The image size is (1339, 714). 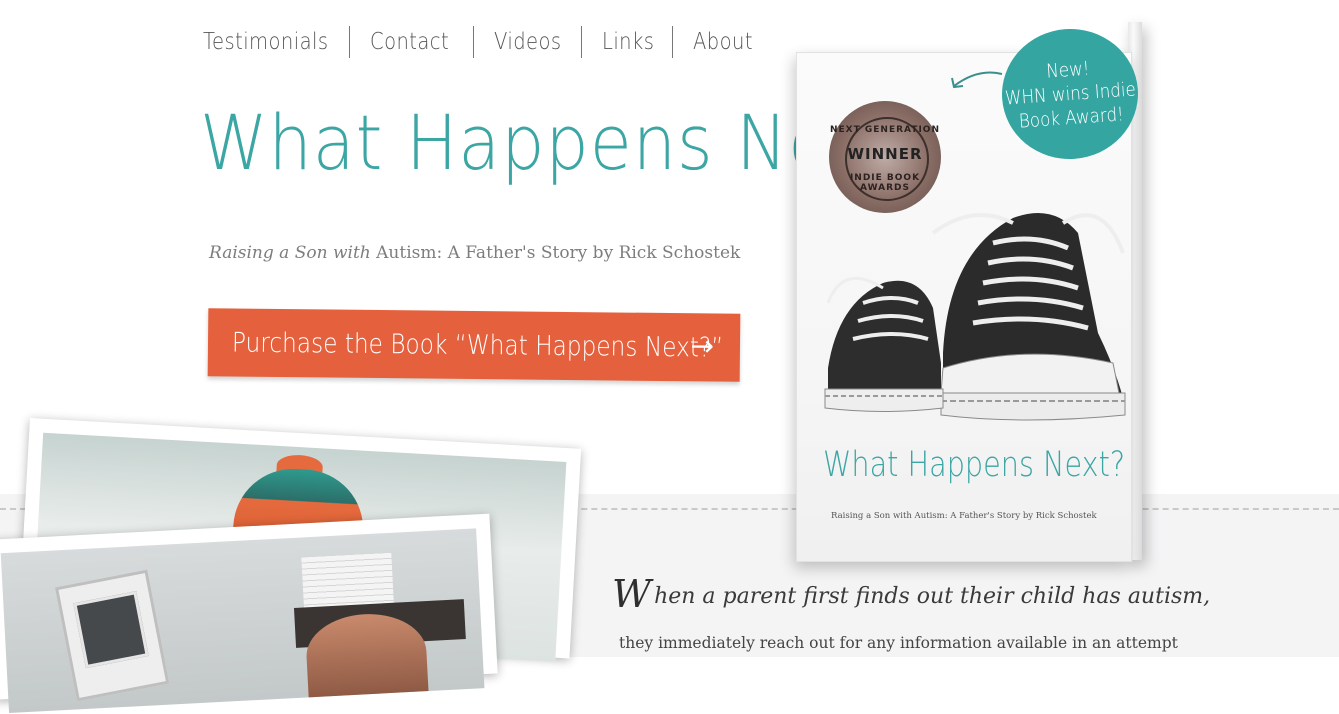 I want to click on seal-top-text: NEXT GENERATION, so click(x=885, y=130).